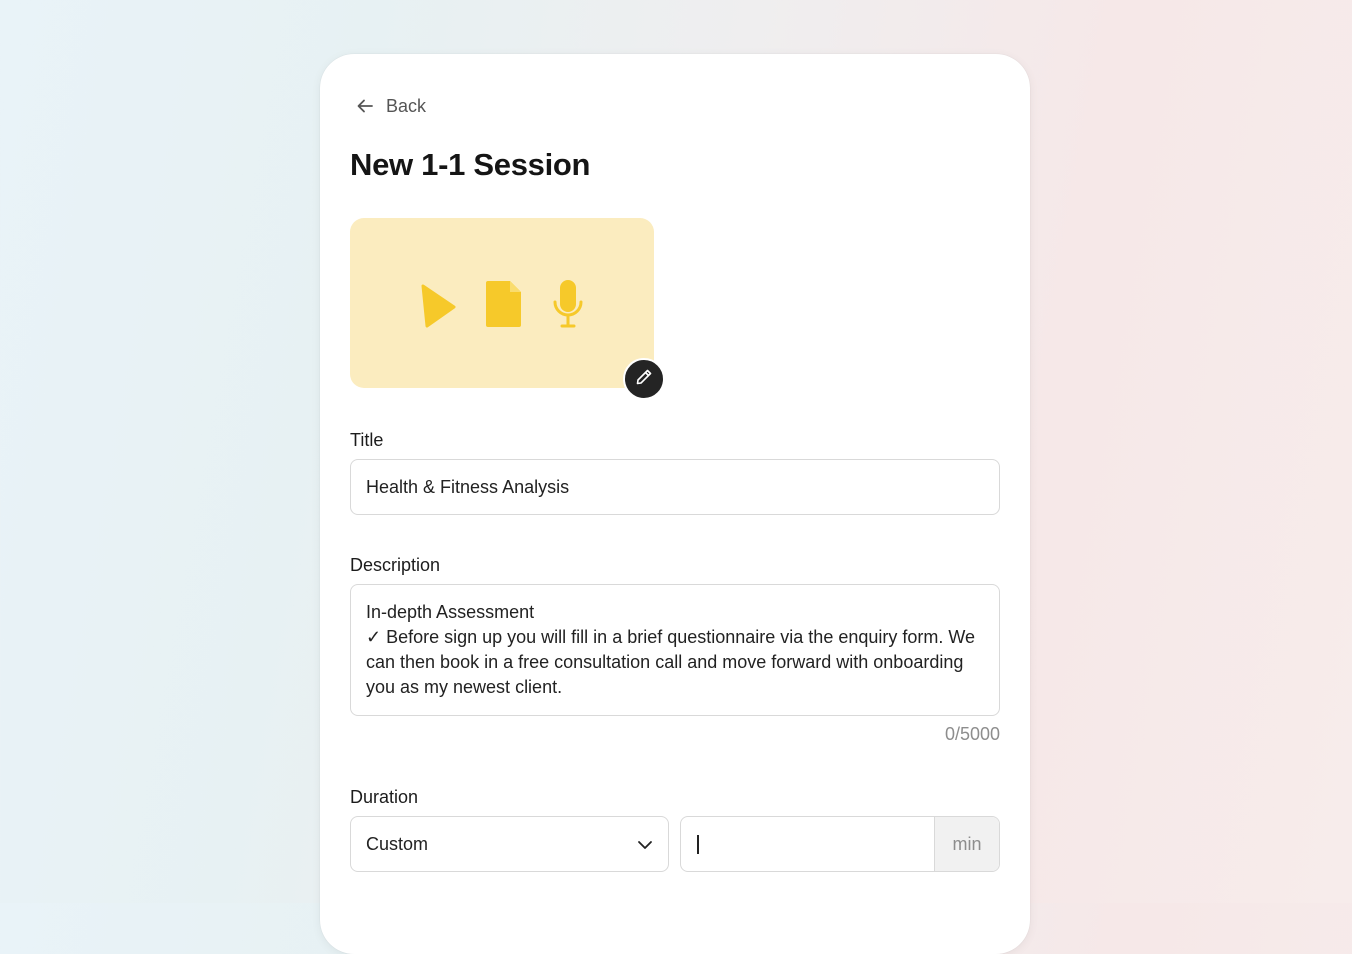 Image resolution: width=1352 pixels, height=954 pixels. I want to click on title-input: Health & Fitness Analysis, so click(675, 487).